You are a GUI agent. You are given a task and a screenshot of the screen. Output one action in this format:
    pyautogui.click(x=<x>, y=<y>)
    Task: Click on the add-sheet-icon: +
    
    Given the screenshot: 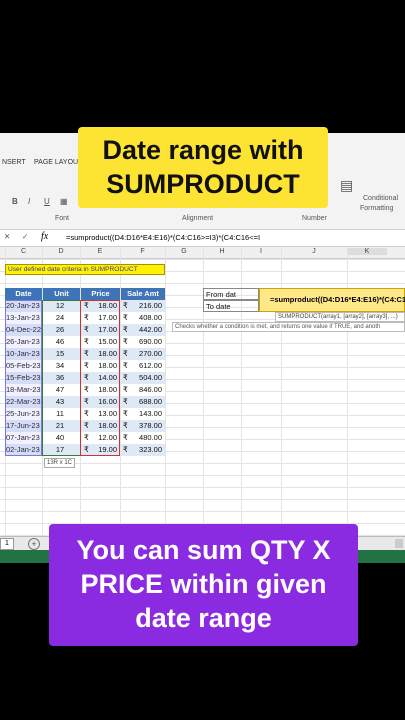 What is the action you would take?
    pyautogui.click(x=34, y=544)
    